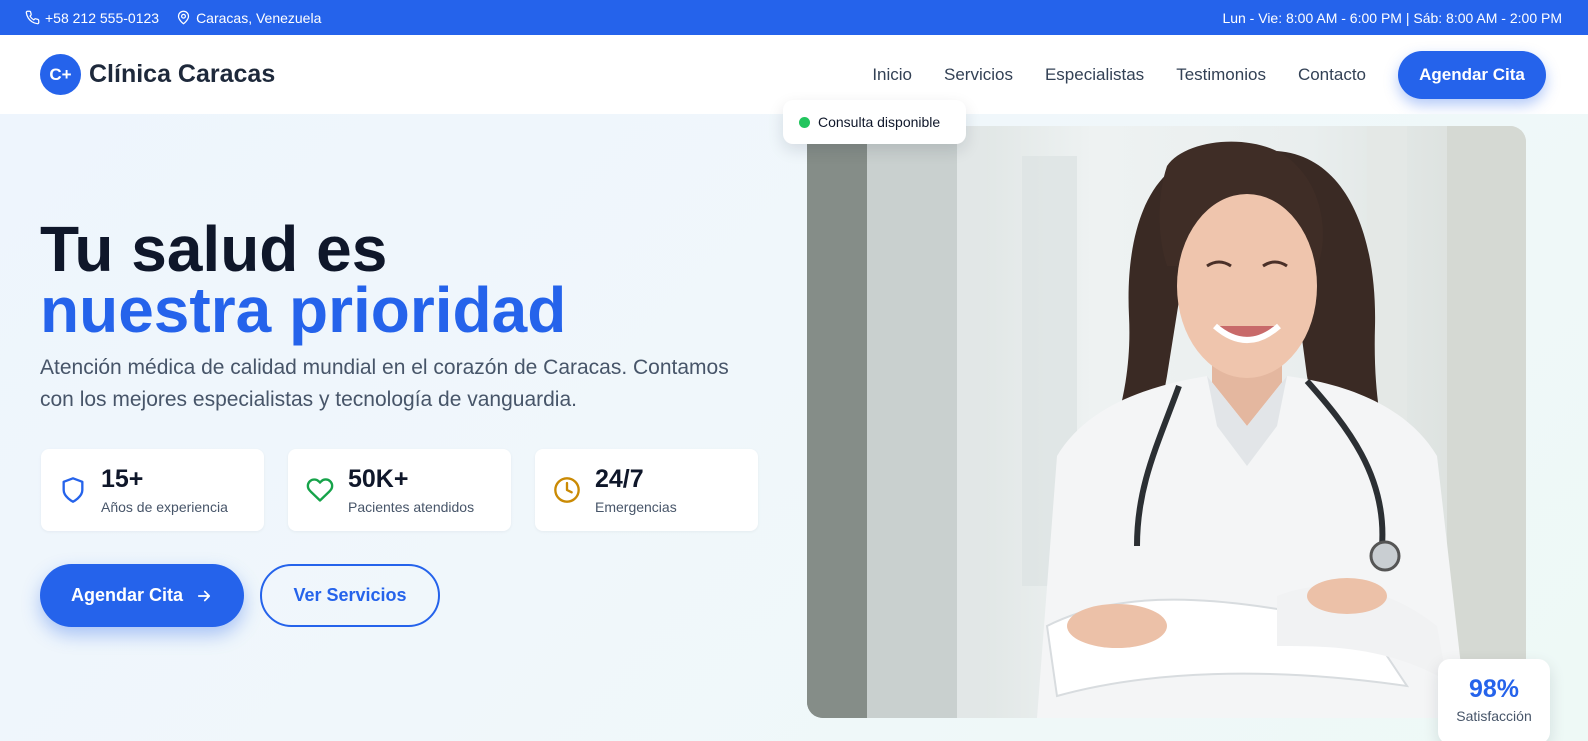 The width and height of the screenshot is (1588, 741). What do you see at coordinates (1494, 716) in the screenshot?
I see `satisfaction-label: Satisfacción` at bounding box center [1494, 716].